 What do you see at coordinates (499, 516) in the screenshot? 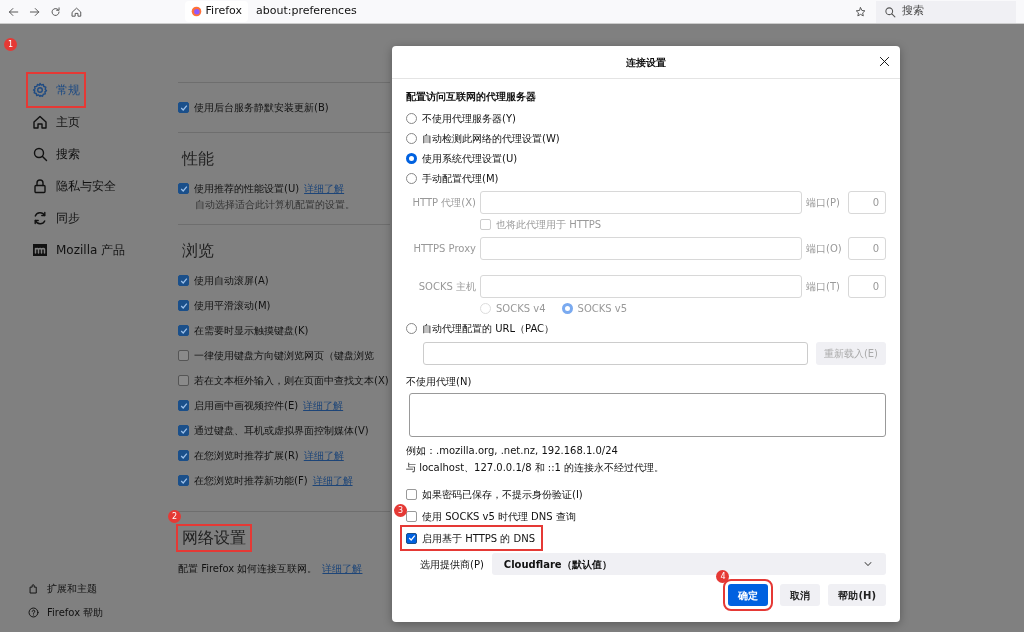
I see `checkbox-label: 使用 SOCKS v5 时代理 DNS 查询` at bounding box center [499, 516].